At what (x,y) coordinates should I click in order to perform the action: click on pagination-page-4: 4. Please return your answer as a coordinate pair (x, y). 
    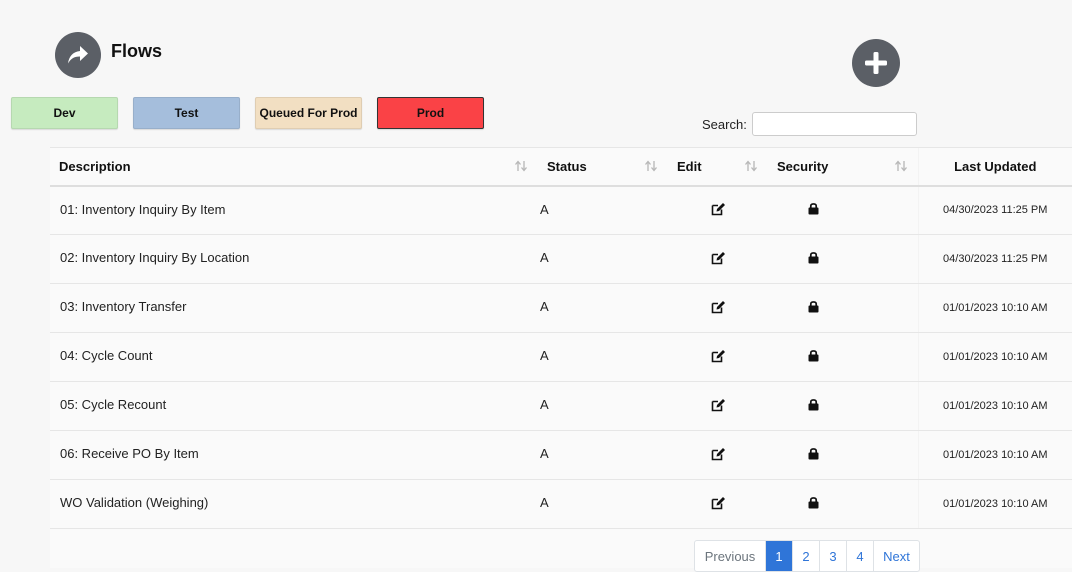
    Looking at the image, I should click on (859, 556).